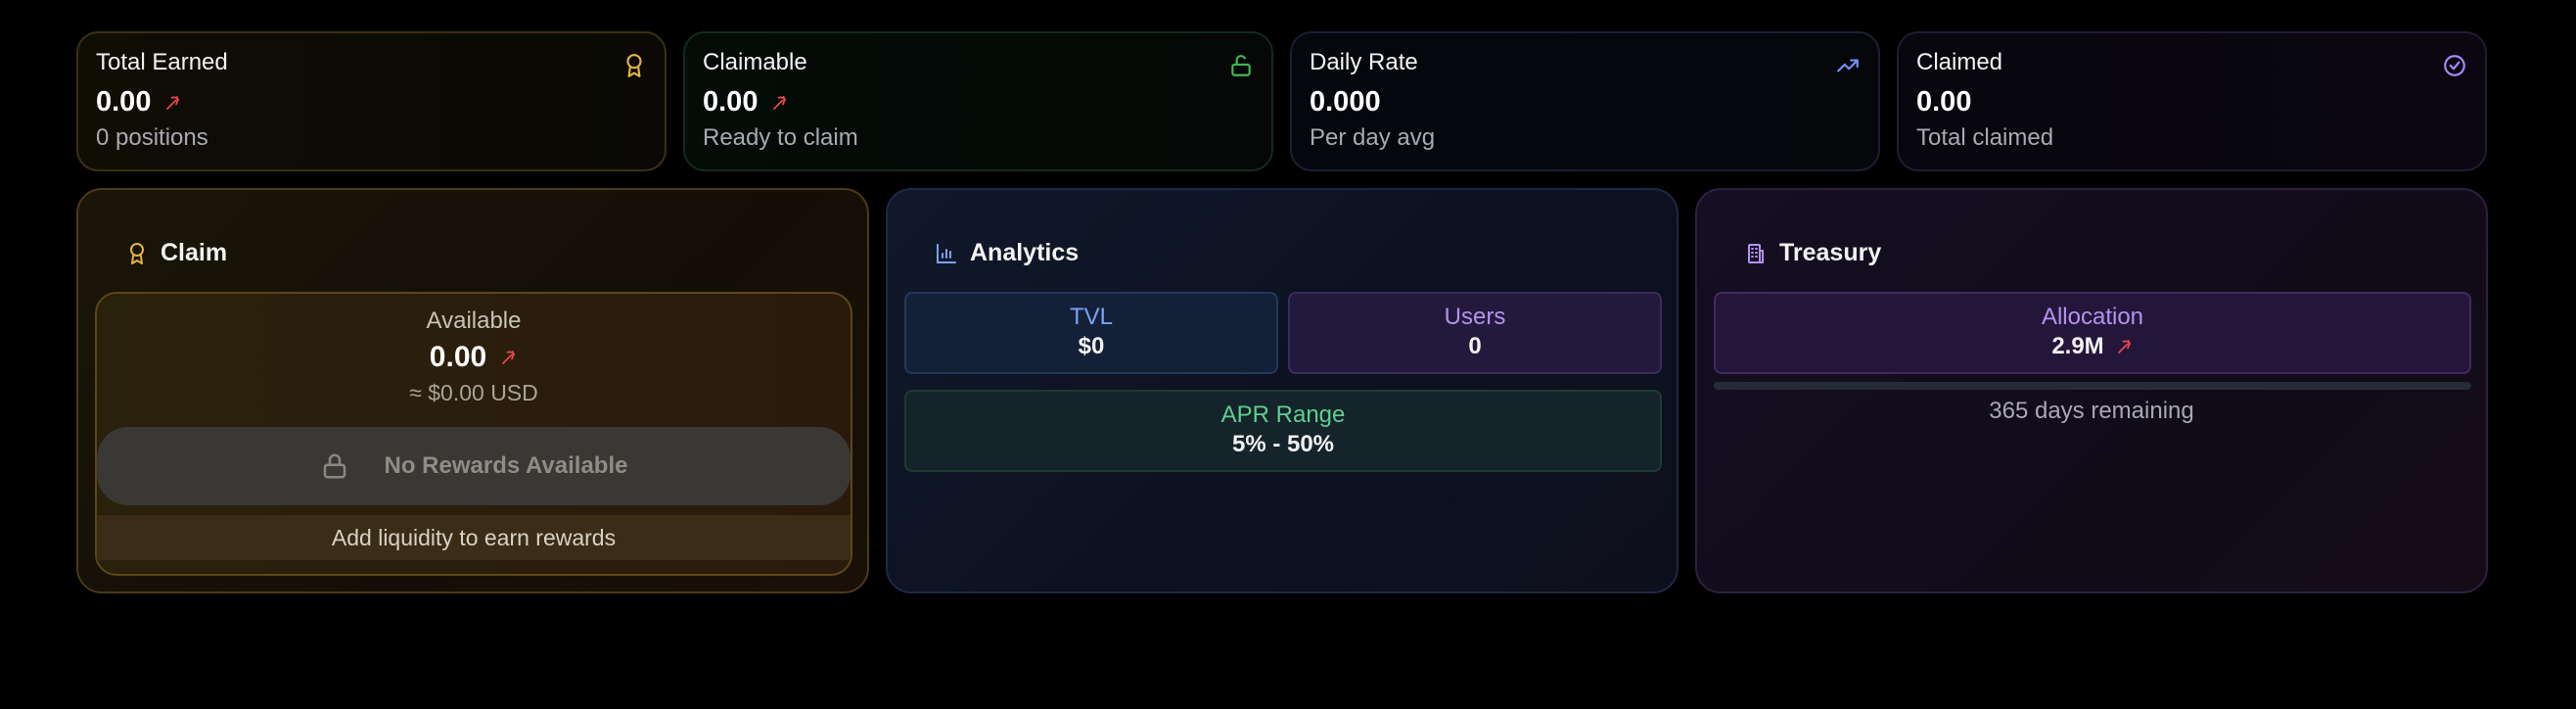 Image resolution: width=2576 pixels, height=709 pixels. Describe the element at coordinates (2093, 386) in the screenshot. I see `allocation-progress-bar` at that location.